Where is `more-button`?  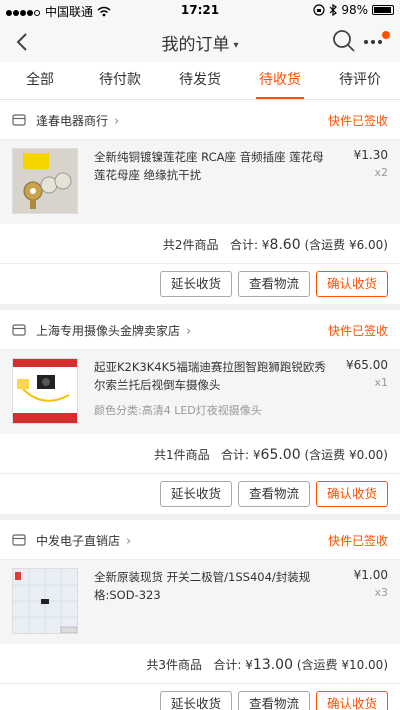
more-button is located at coordinates (377, 42).